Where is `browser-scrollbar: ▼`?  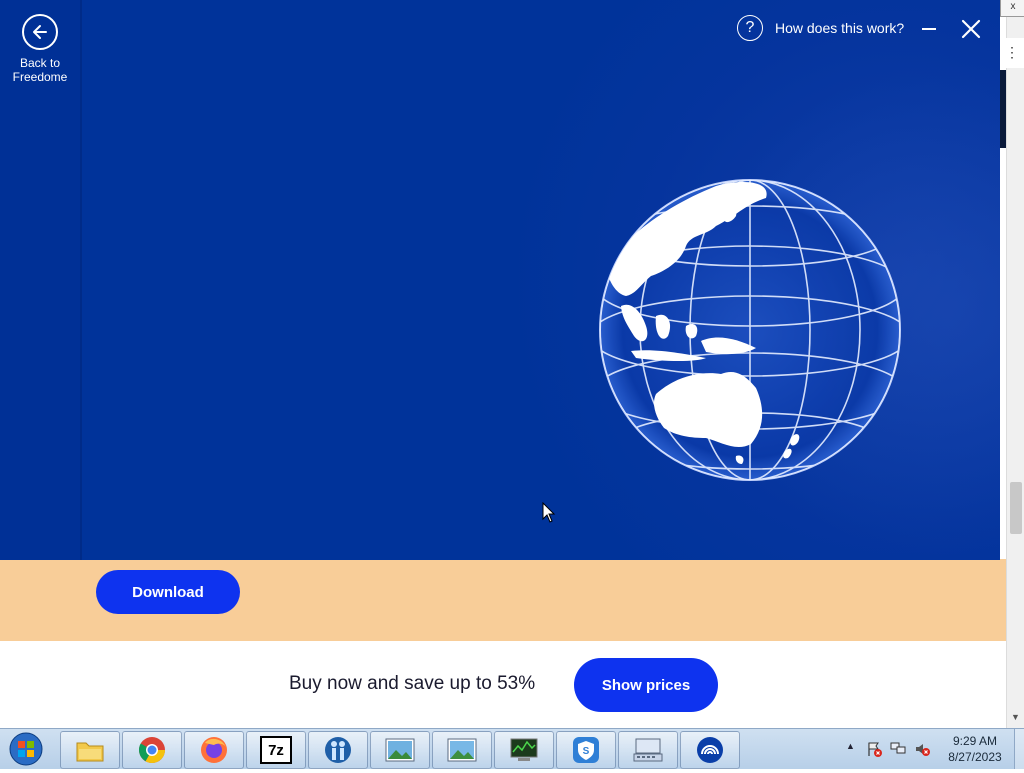
browser-scrollbar: ▼ is located at coordinates (1015, 364).